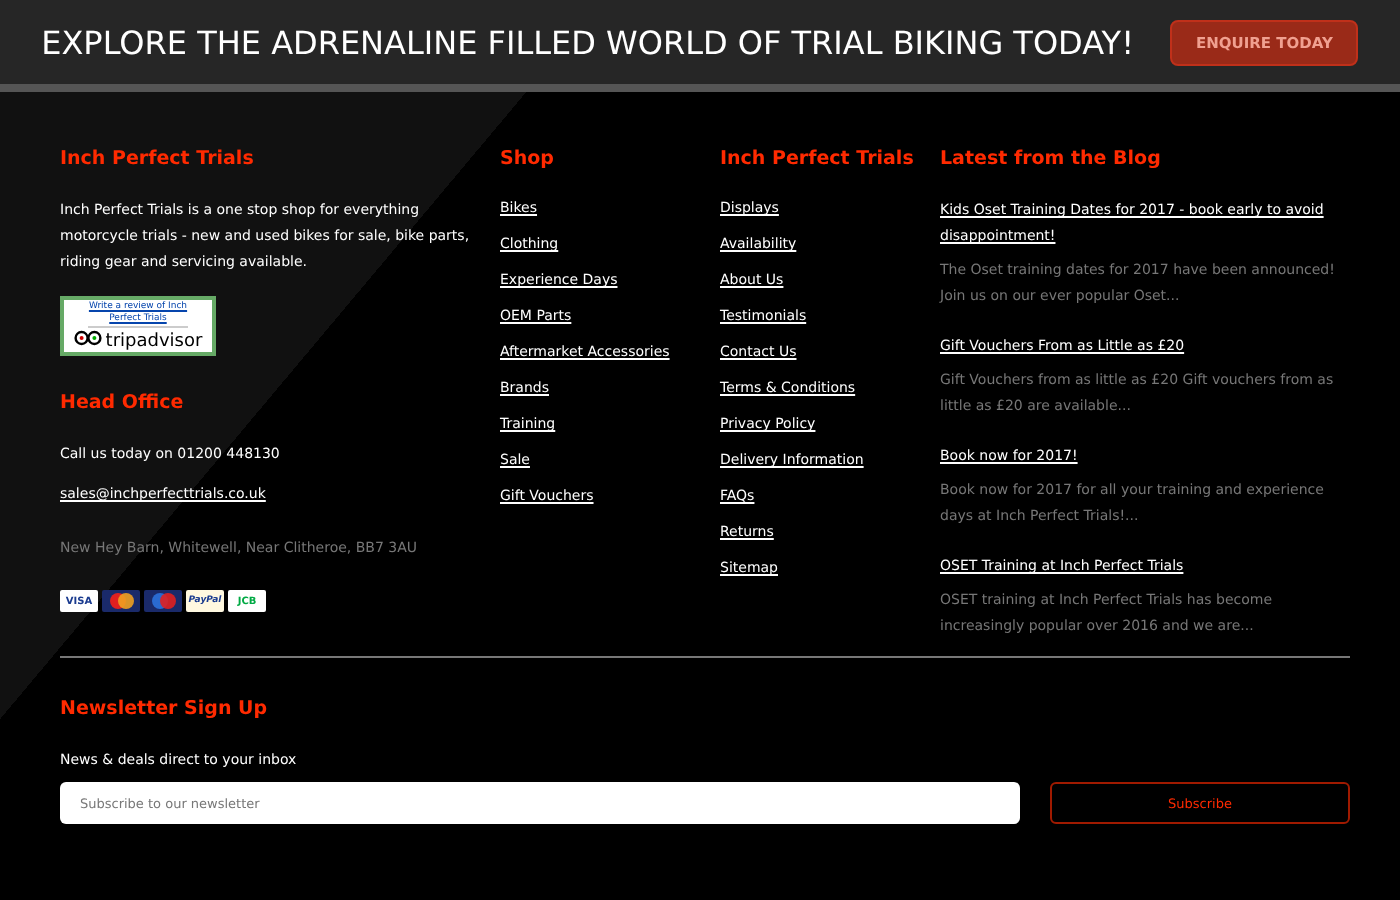 Image resolution: width=1400 pixels, height=900 pixels. What do you see at coordinates (123, 403) in the screenshot?
I see `column-heading: Head Office` at bounding box center [123, 403].